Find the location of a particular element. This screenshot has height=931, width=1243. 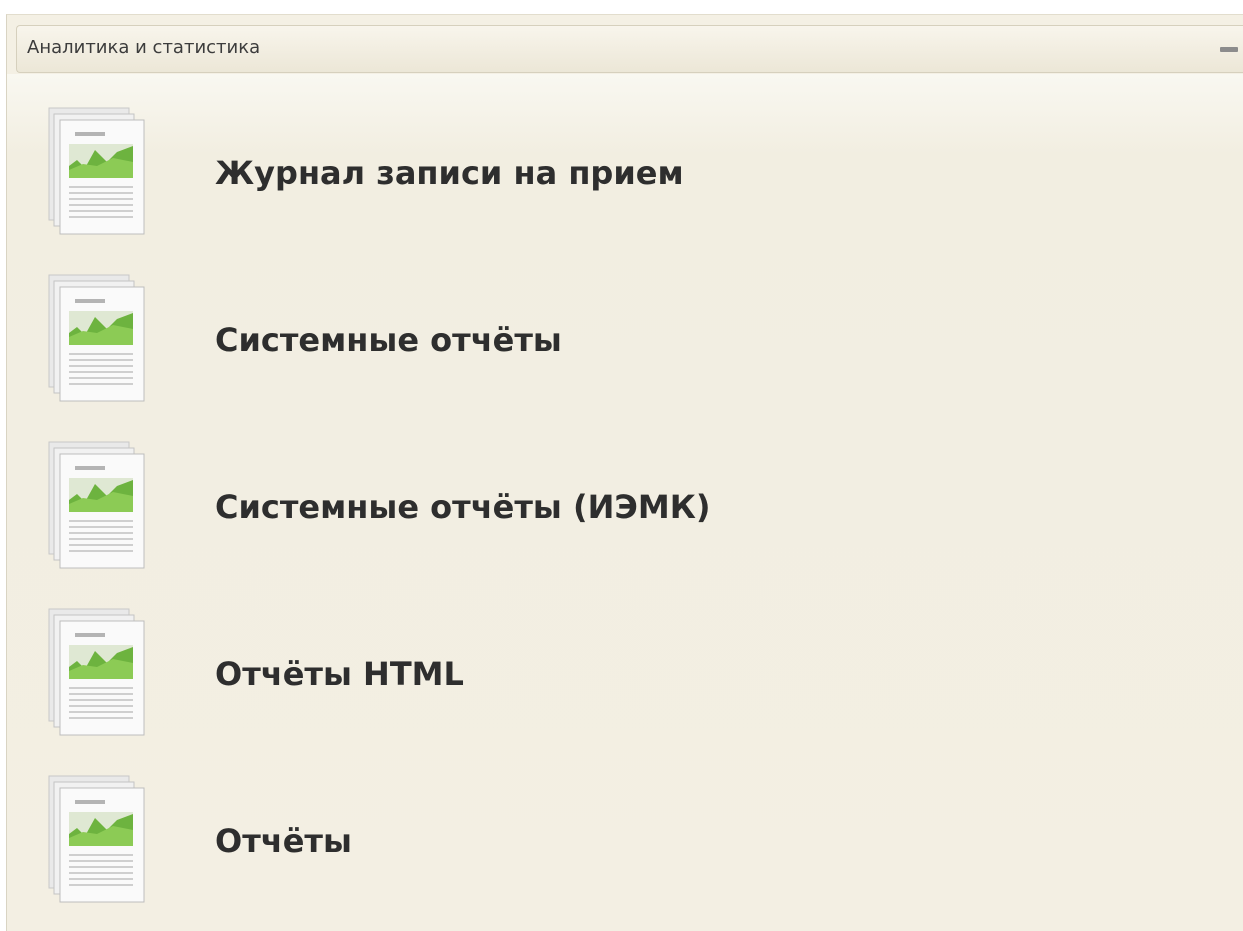

minus-icon is located at coordinates (1229, 49).